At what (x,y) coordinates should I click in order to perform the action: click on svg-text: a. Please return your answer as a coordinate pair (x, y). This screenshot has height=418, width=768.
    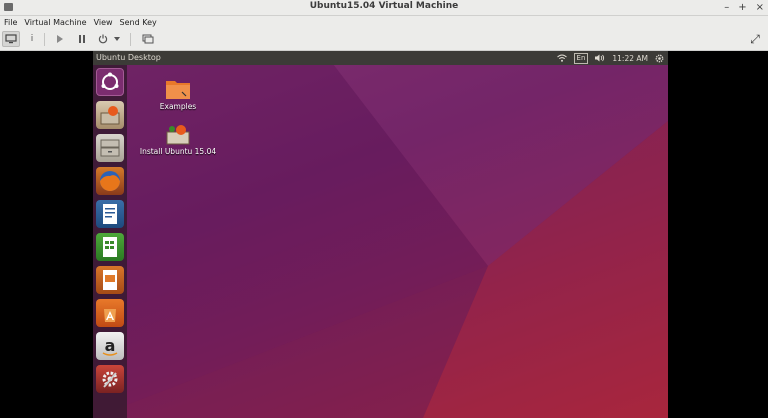
    Looking at the image, I should click on (110, 345).